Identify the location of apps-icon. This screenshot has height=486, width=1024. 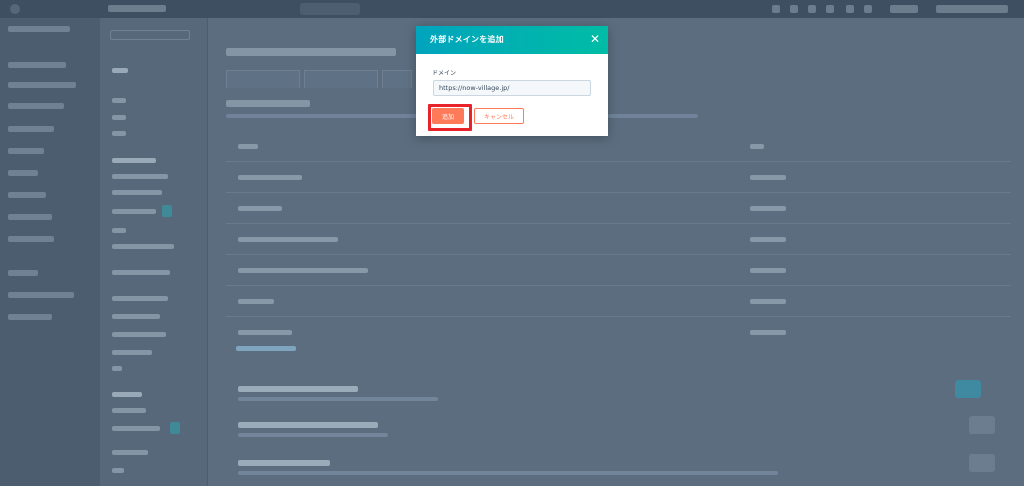
(850, 9).